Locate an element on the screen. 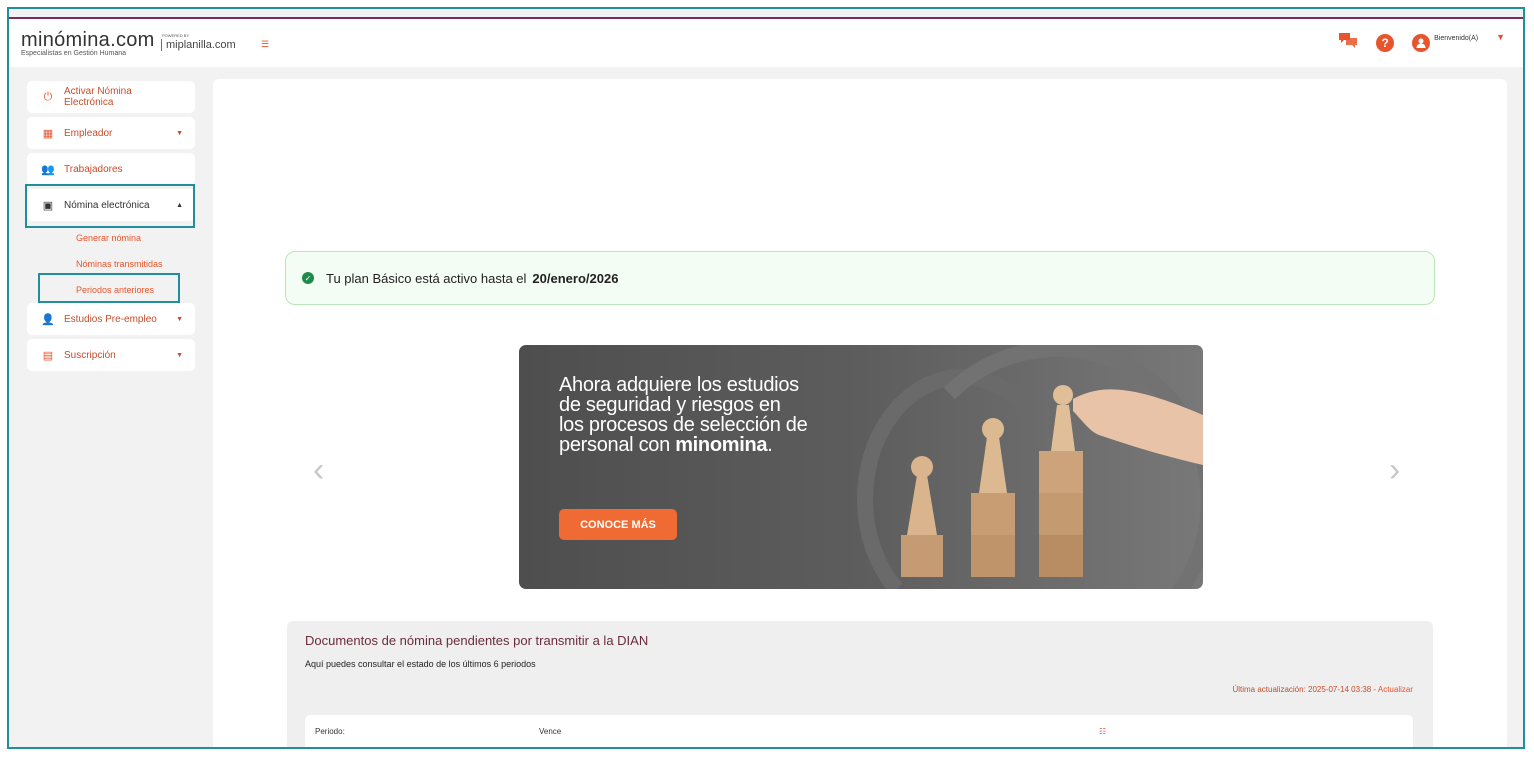 The image size is (1534, 760). last-update-label: Última actualización: 2025-07-14 03:38 is located at coordinates (1302, 689).